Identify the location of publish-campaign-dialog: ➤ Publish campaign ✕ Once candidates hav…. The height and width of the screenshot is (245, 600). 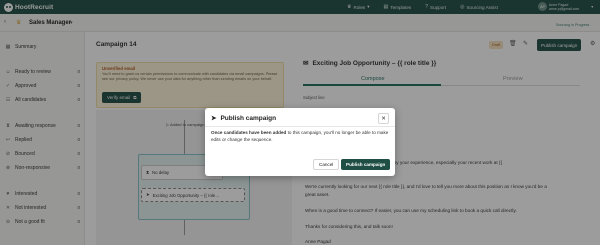
(300, 142).